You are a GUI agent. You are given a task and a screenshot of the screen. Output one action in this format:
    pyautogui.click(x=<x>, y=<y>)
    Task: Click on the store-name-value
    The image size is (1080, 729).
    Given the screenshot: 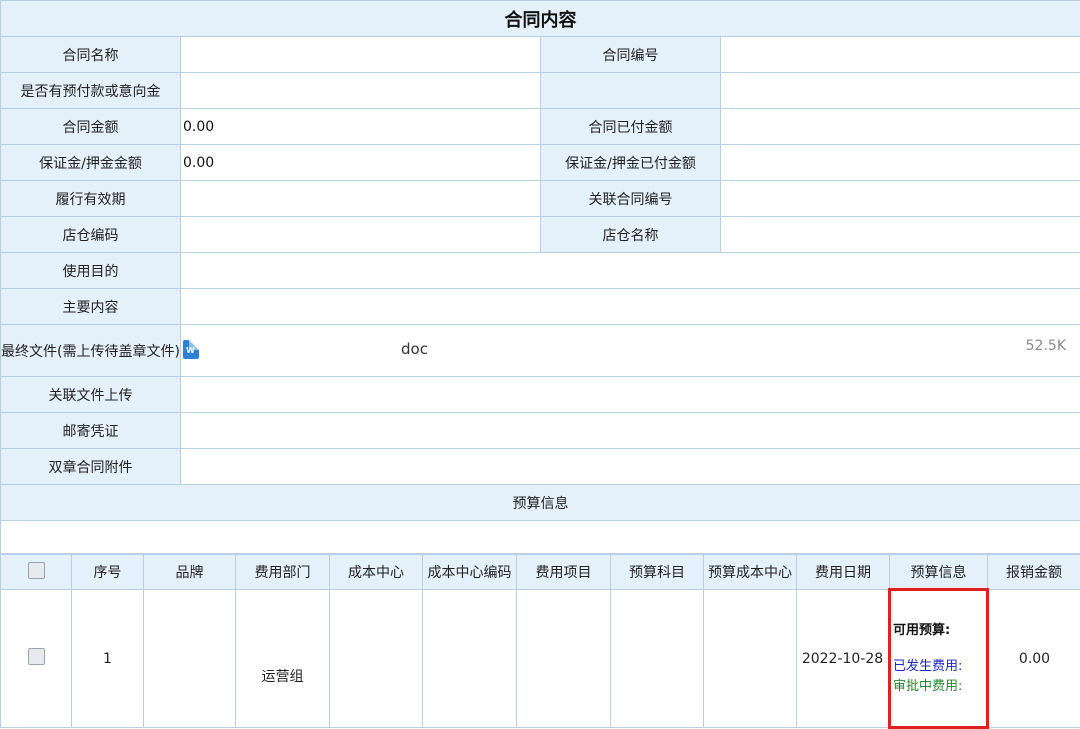 What is the action you would take?
    pyautogui.click(x=900, y=234)
    